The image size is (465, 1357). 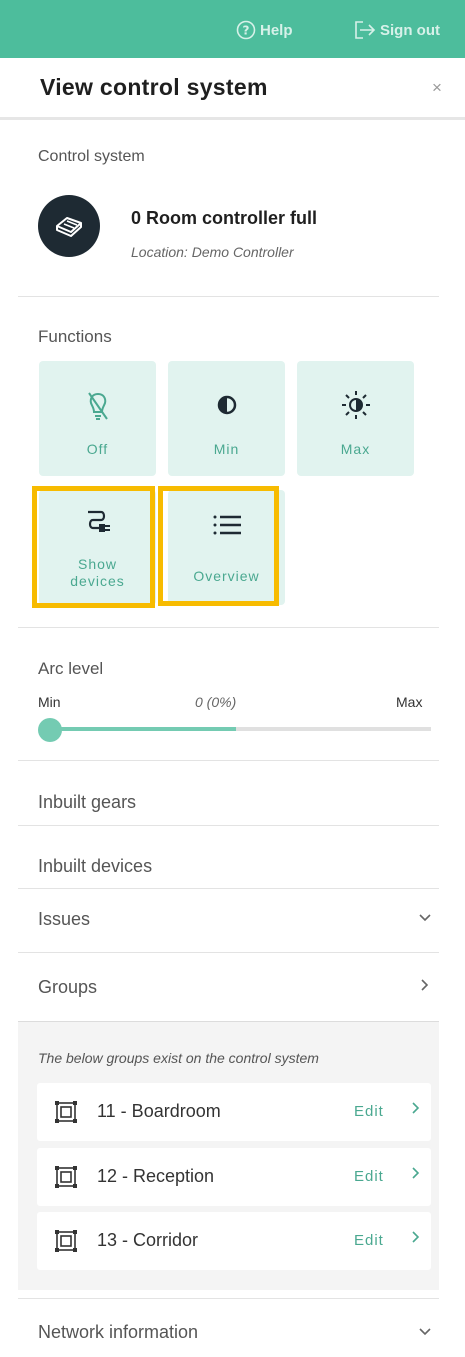 I want to click on group-name: 13 - Corridor, so click(x=148, y=1240).